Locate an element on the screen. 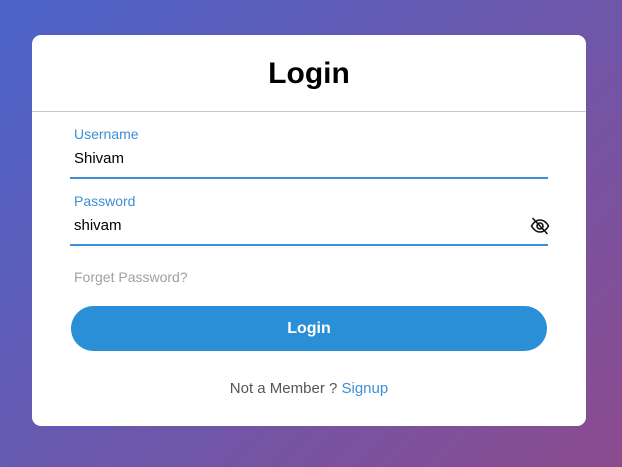  username-field: Username is located at coordinates (309, 152).